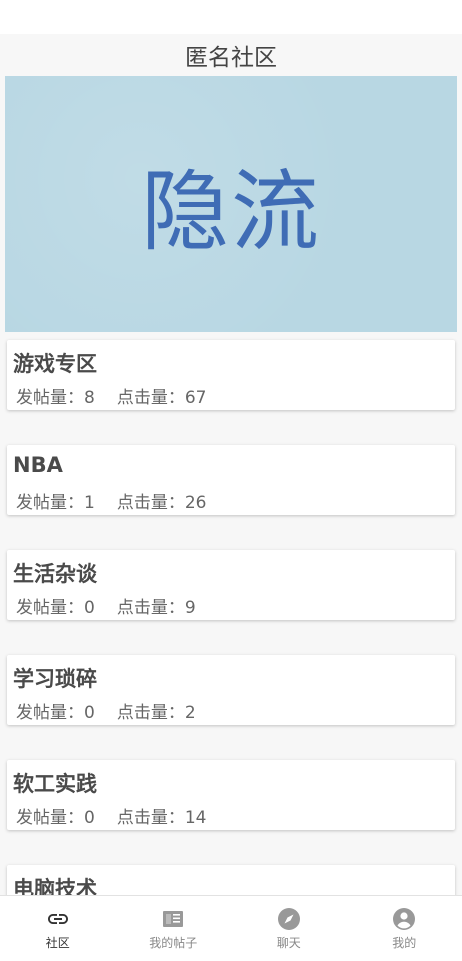 This screenshot has height=961, width=462. What do you see at coordinates (404, 919) in the screenshot?
I see `account-circle-icon` at bounding box center [404, 919].